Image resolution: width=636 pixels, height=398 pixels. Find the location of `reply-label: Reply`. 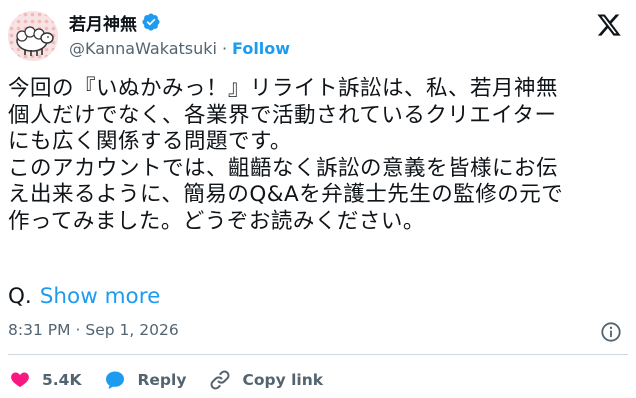

reply-label: Reply is located at coordinates (162, 380).